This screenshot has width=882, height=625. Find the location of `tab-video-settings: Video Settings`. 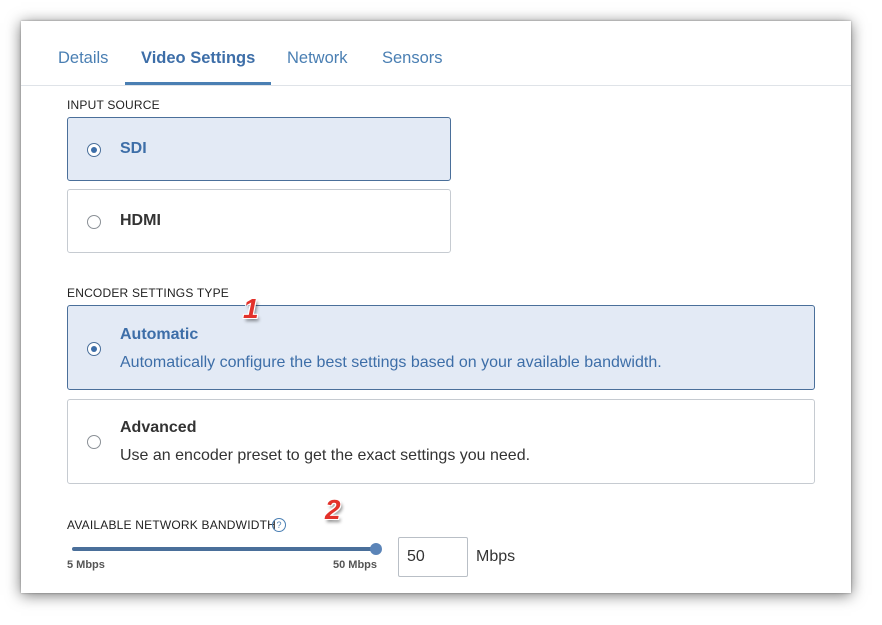

tab-video-settings: Video Settings is located at coordinates (198, 53).